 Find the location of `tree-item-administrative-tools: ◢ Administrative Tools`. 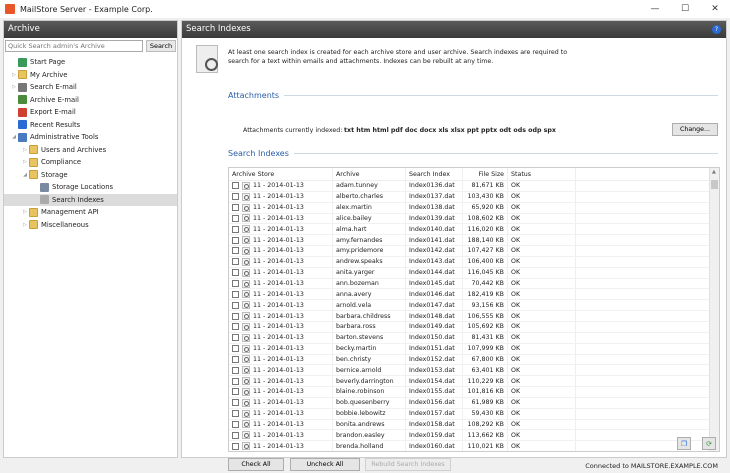

tree-item-administrative-tools: ◢ Administrative Tools is located at coordinates (90, 137).